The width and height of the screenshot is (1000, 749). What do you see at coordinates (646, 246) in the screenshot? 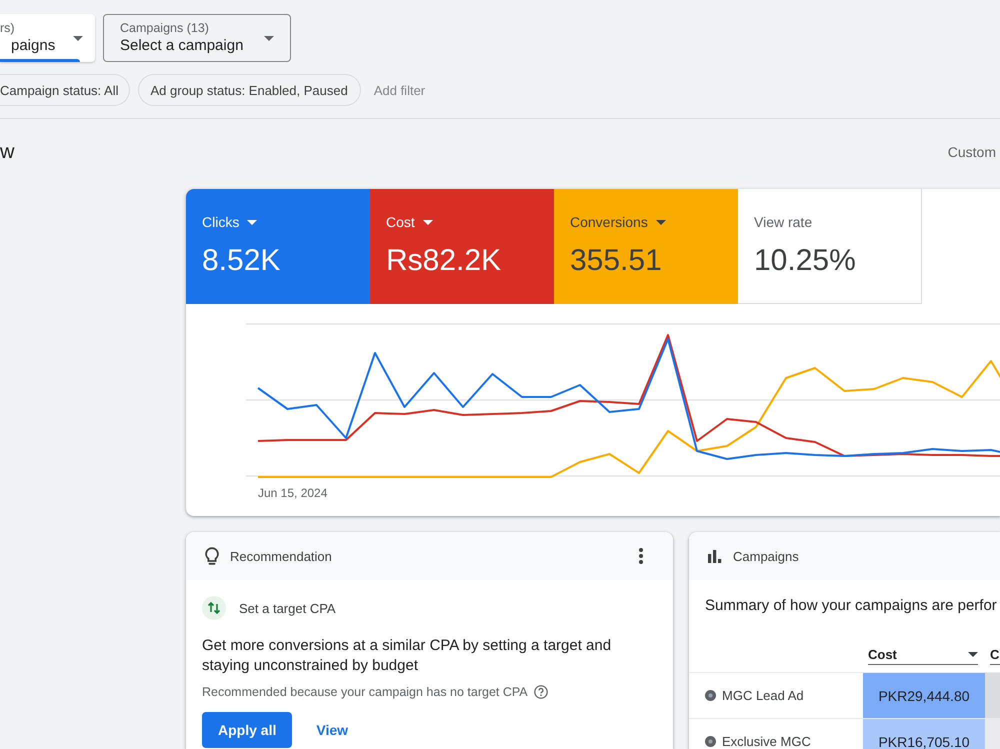
I see `metric-tile: Conversions 355.51` at bounding box center [646, 246].